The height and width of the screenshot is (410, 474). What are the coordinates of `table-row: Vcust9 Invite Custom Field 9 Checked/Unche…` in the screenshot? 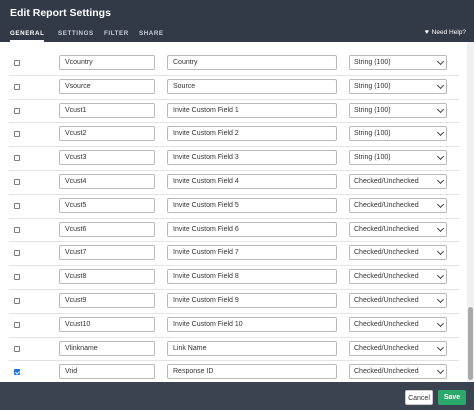 It's located at (234, 302).